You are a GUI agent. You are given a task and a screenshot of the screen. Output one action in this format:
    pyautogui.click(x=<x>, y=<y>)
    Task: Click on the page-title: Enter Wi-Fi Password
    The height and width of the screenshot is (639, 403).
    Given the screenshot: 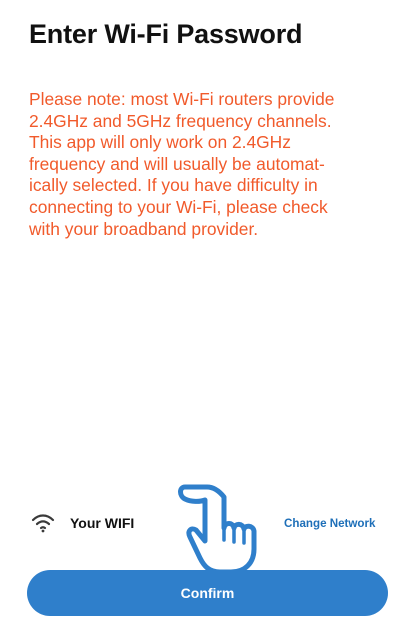 What is the action you would take?
    pyautogui.click(x=166, y=34)
    